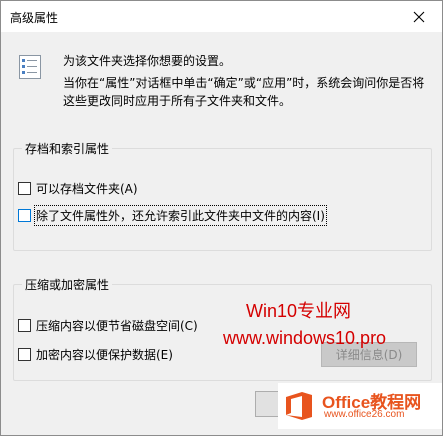 The width and height of the screenshot is (443, 436). Describe the element at coordinates (34, 18) in the screenshot. I see `window-title: 高级属性` at that location.